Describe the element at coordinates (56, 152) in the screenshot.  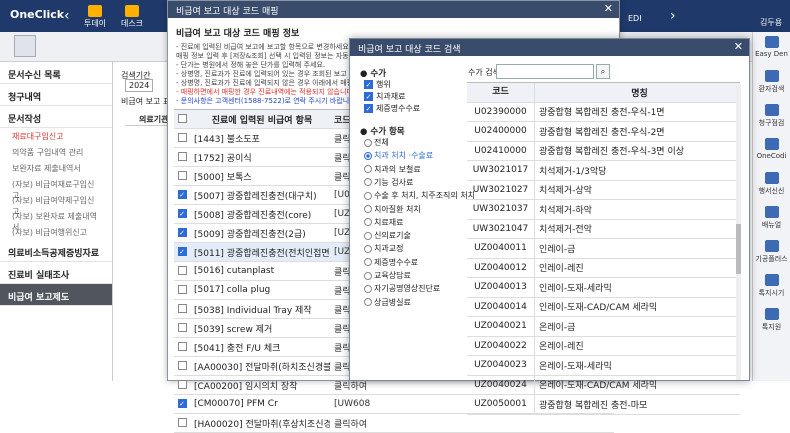
I see `nav-item: 의약품 구입내역 관리` at that location.